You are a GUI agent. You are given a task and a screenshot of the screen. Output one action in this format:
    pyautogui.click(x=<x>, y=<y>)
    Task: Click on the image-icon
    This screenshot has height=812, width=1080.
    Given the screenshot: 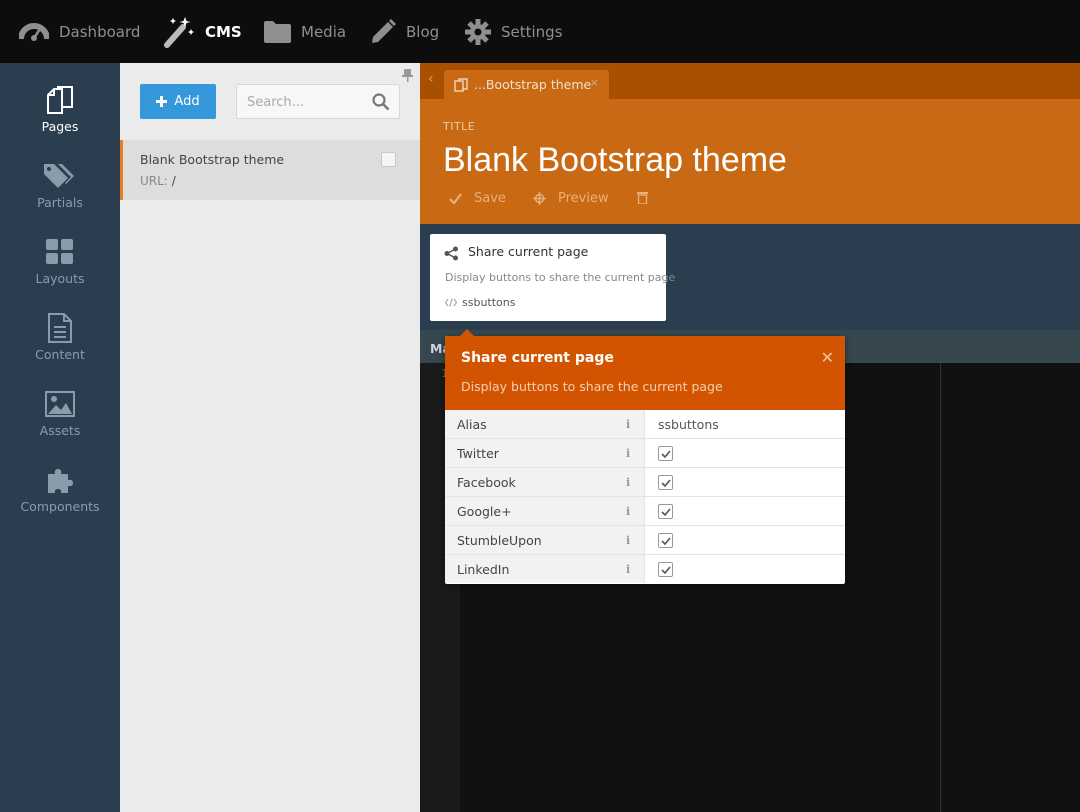 What is the action you would take?
    pyautogui.click(x=60, y=404)
    